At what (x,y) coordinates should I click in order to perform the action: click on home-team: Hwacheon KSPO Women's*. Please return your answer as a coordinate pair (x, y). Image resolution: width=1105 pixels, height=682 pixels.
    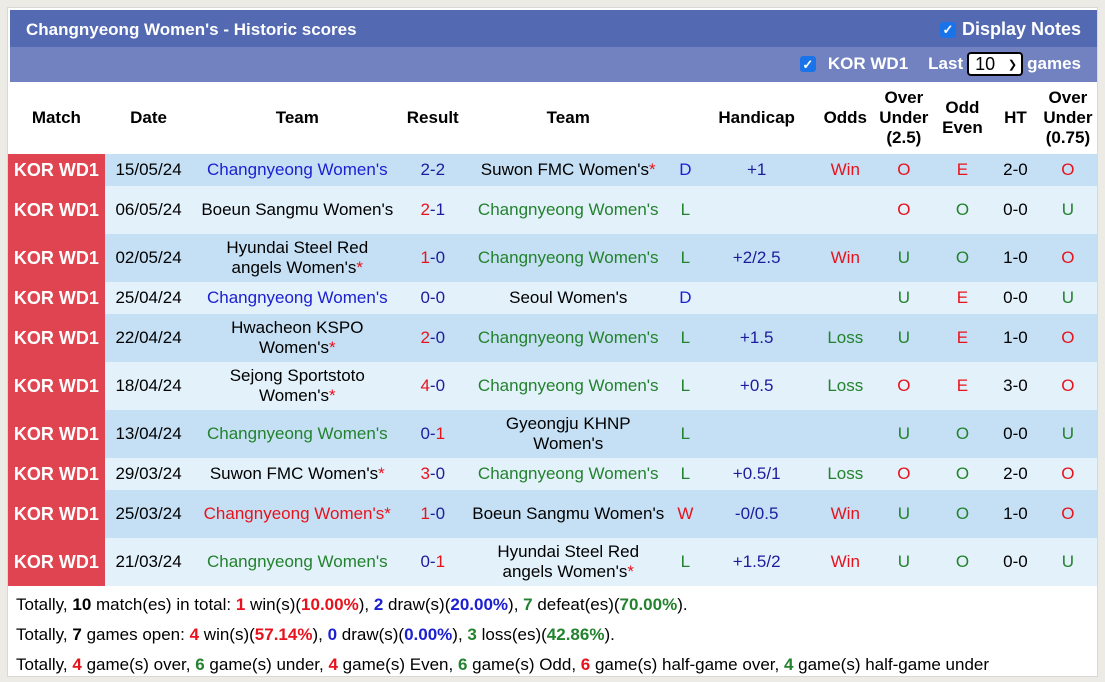
    Looking at the image, I should click on (297, 338).